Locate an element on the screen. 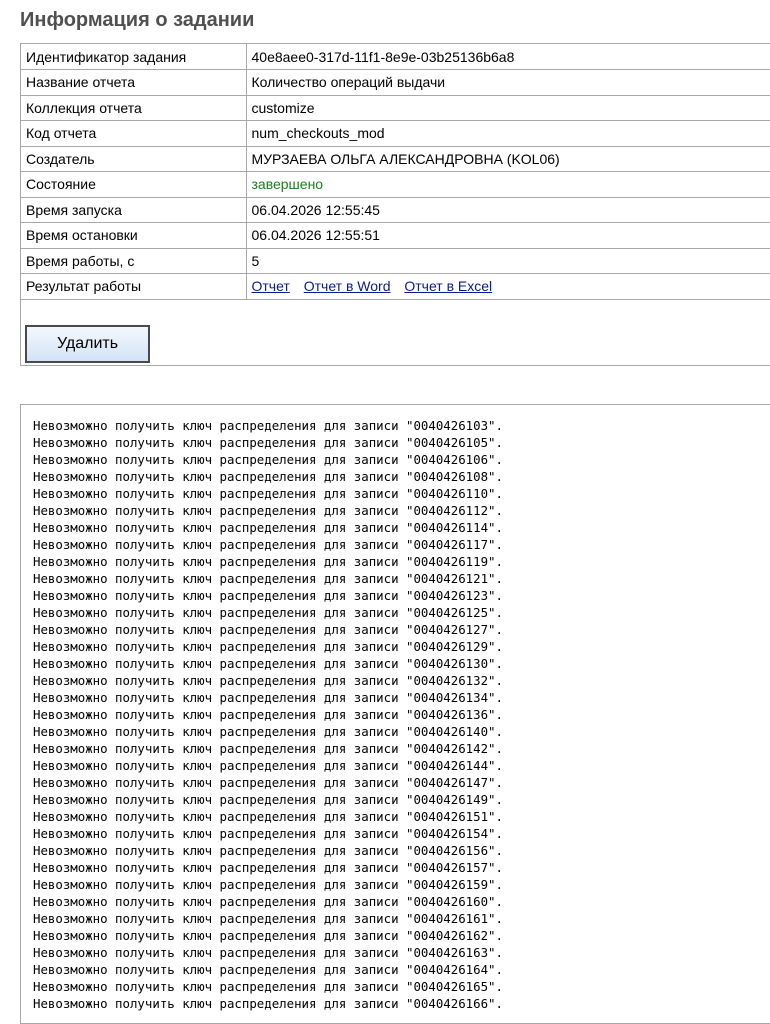  row-report-code: Код отчета num_checkouts_mod is located at coordinates (395, 133).